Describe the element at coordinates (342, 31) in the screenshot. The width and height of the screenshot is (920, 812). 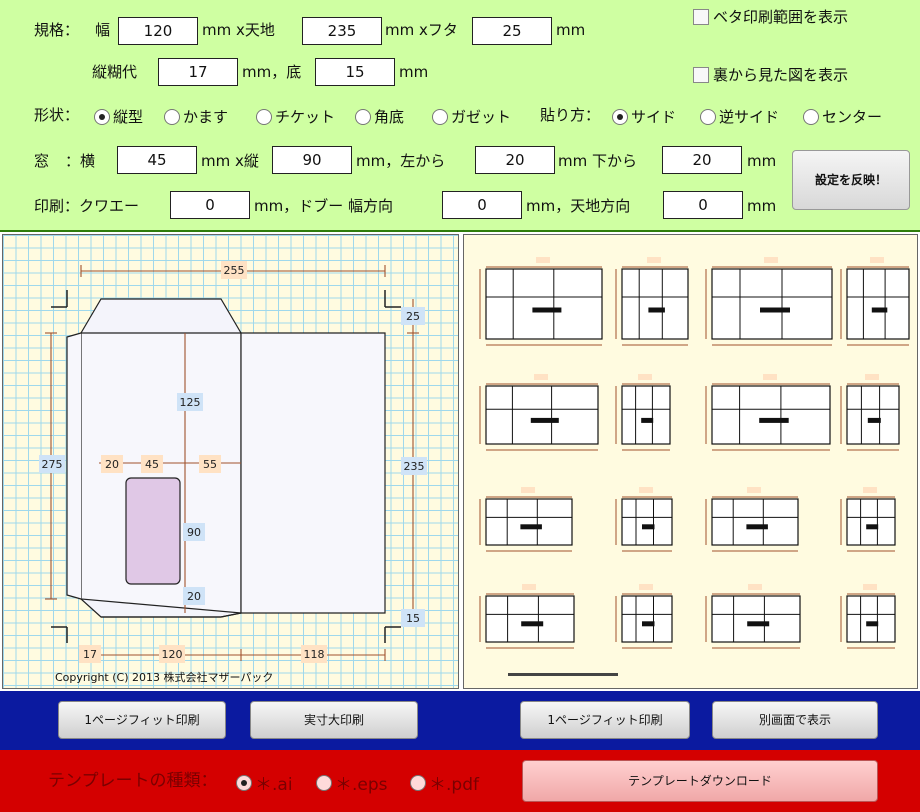
I see `height-input: 235` at that location.